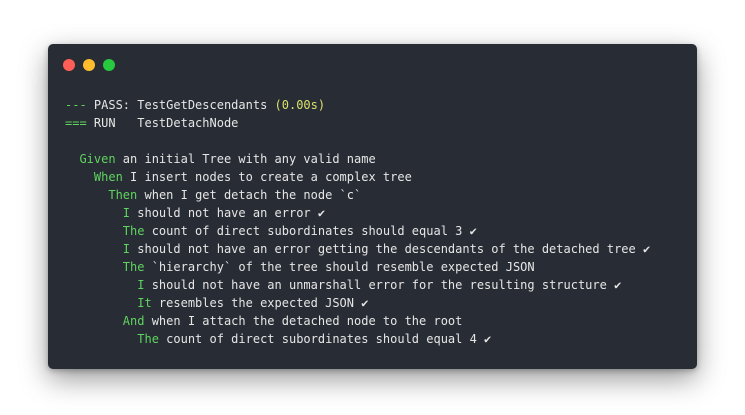 The image size is (745, 415). Describe the element at coordinates (144, 303) in the screenshot. I see `step-keyword: It` at that location.